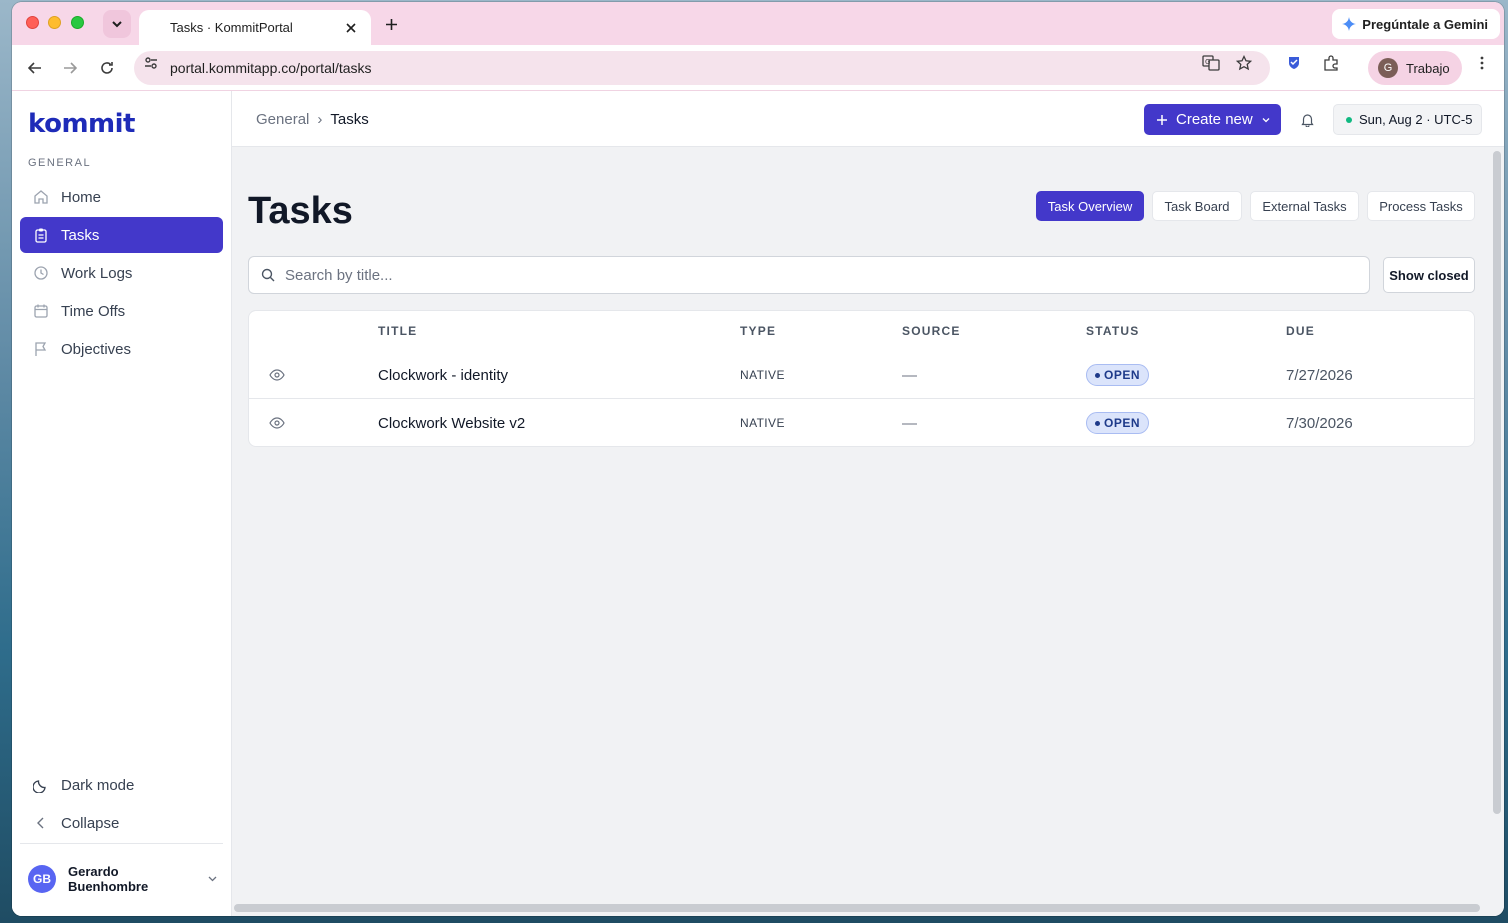 The image size is (1508, 923). What do you see at coordinates (1244, 63) in the screenshot?
I see `bookmark-star-icon` at bounding box center [1244, 63].